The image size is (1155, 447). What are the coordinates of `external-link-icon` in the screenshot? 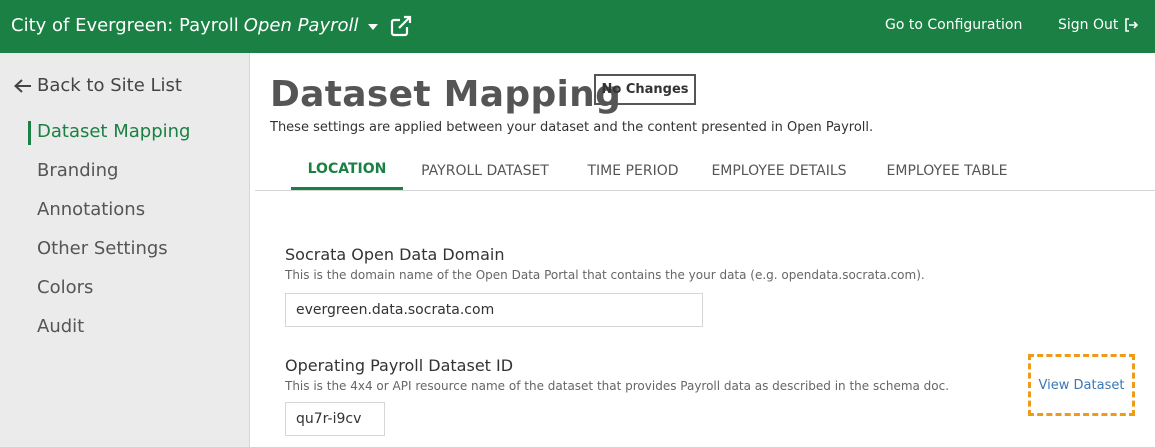 It's located at (401, 26).